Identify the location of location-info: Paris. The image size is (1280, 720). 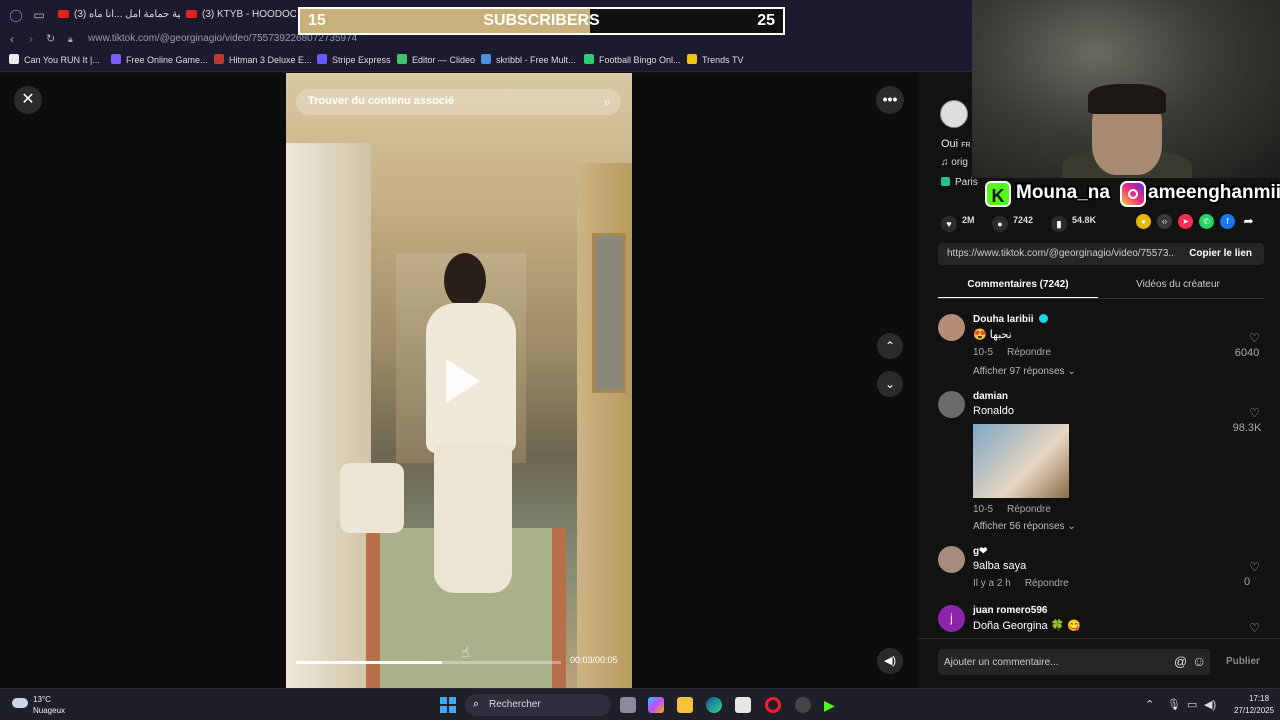
(959, 182).